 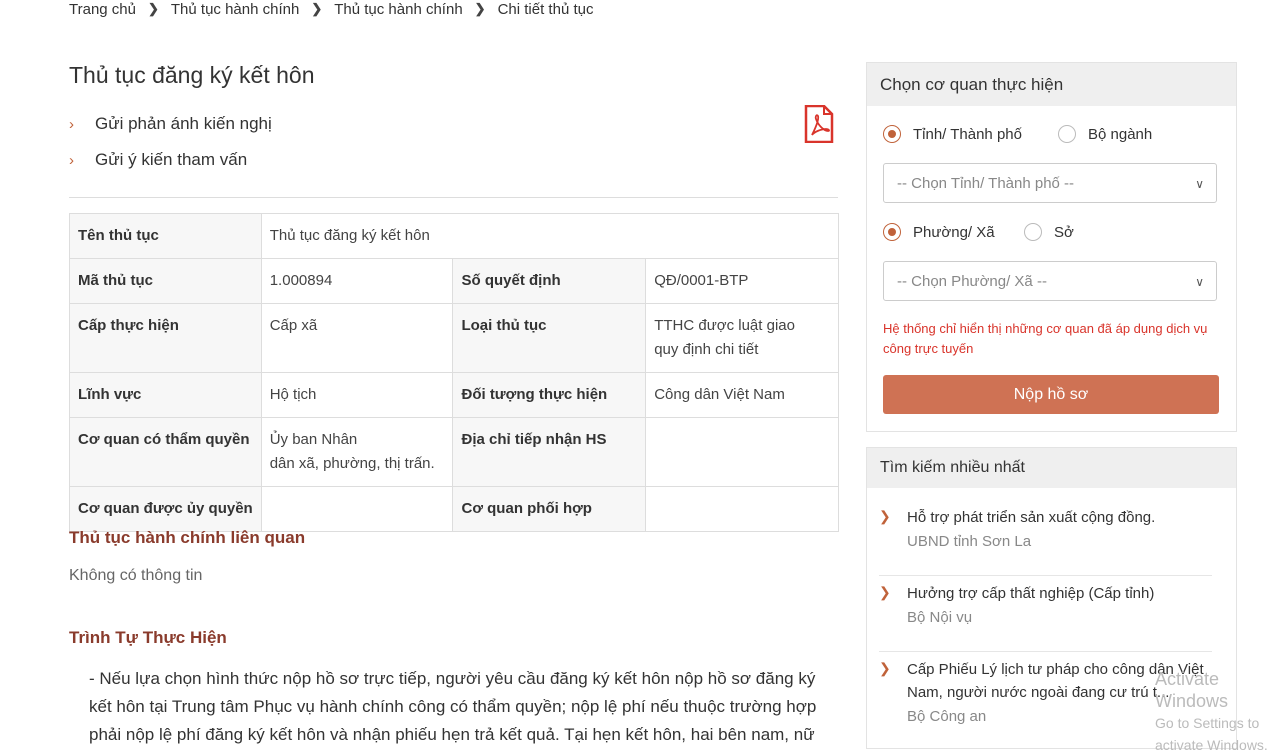 What do you see at coordinates (313, 439) in the screenshot?
I see `table-value-line: Ủy ban Nhân` at bounding box center [313, 439].